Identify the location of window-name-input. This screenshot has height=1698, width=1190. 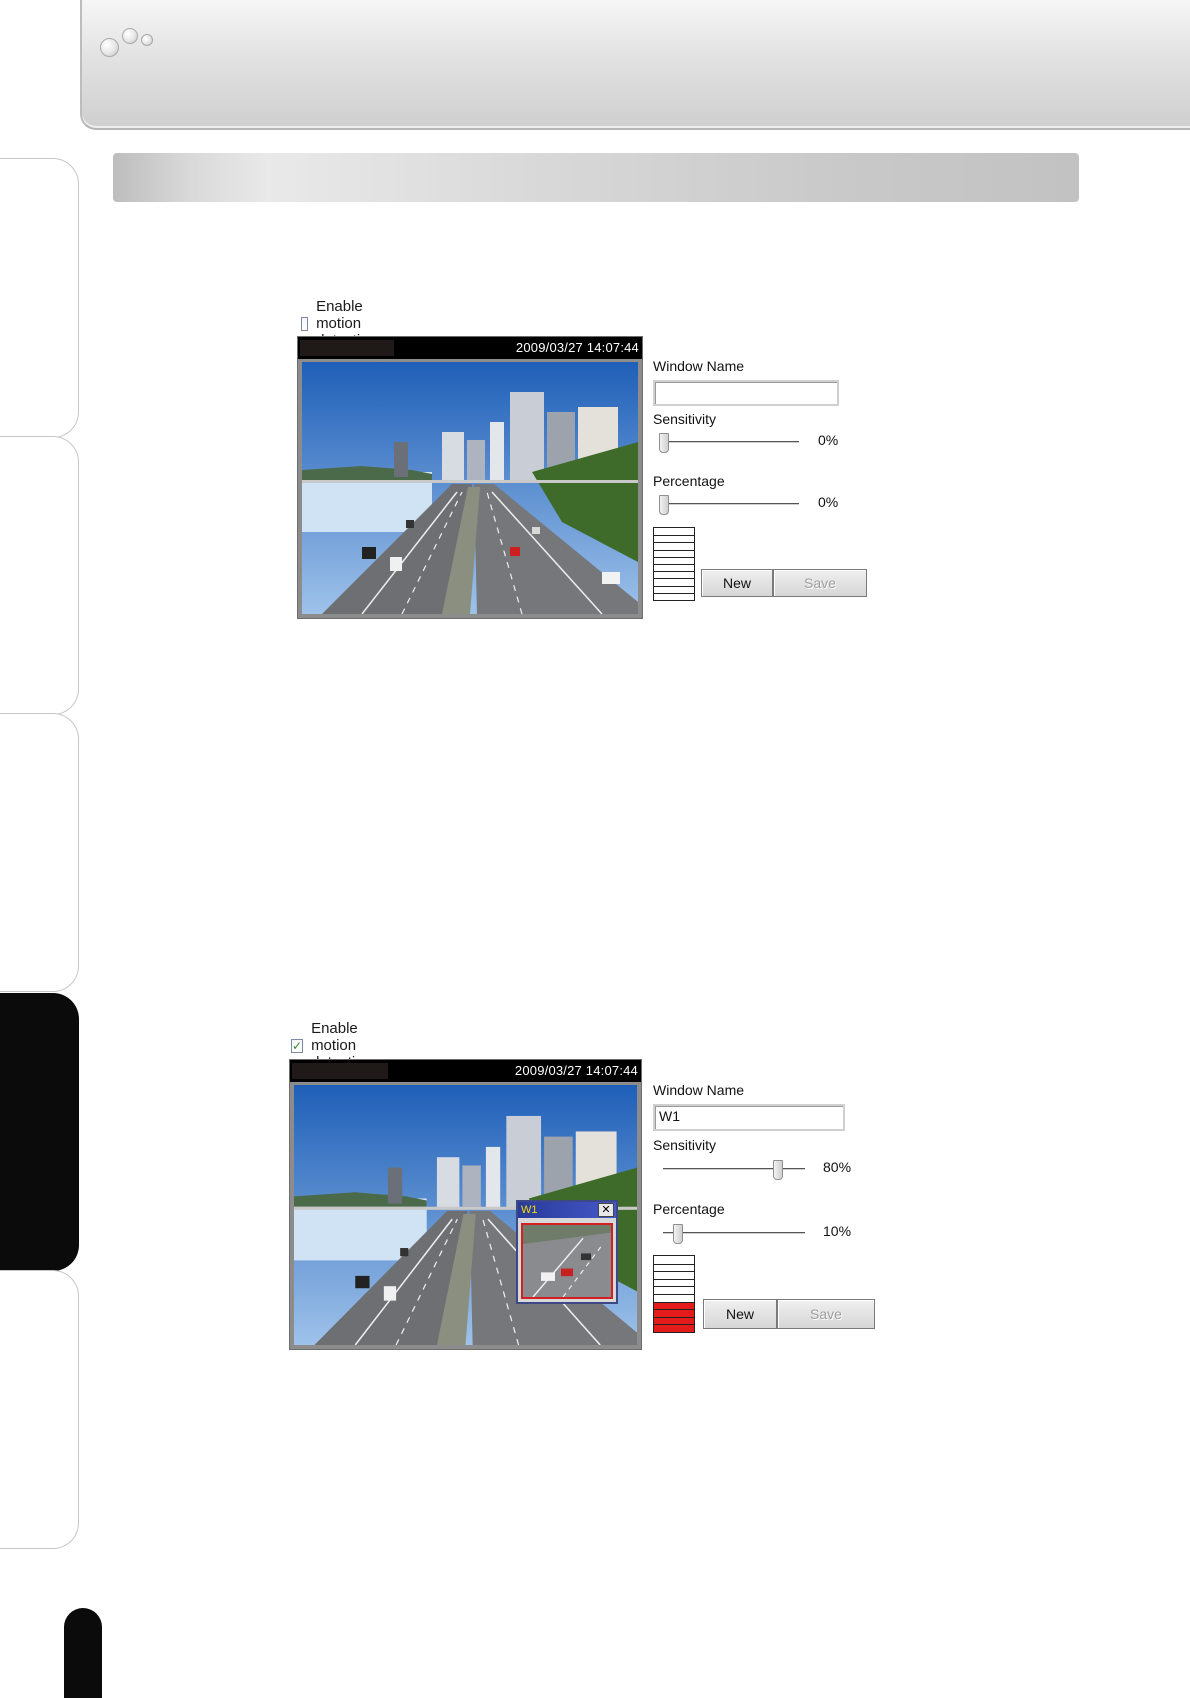
(746, 393).